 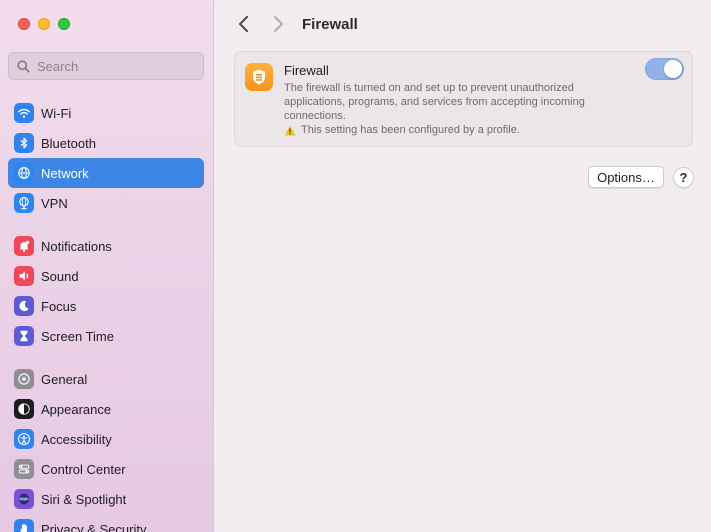 I want to click on accessibility-icon, so click(x=24, y=439).